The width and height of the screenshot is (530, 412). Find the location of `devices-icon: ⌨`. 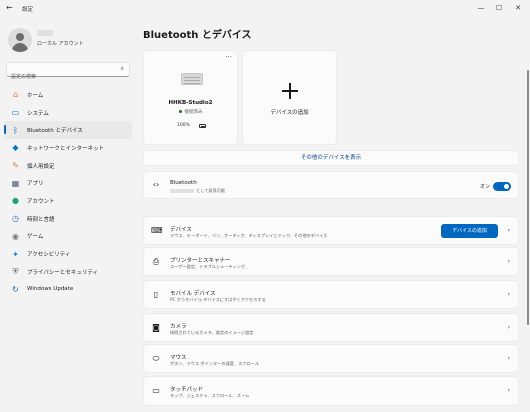

devices-icon: ⌨ is located at coordinates (157, 230).